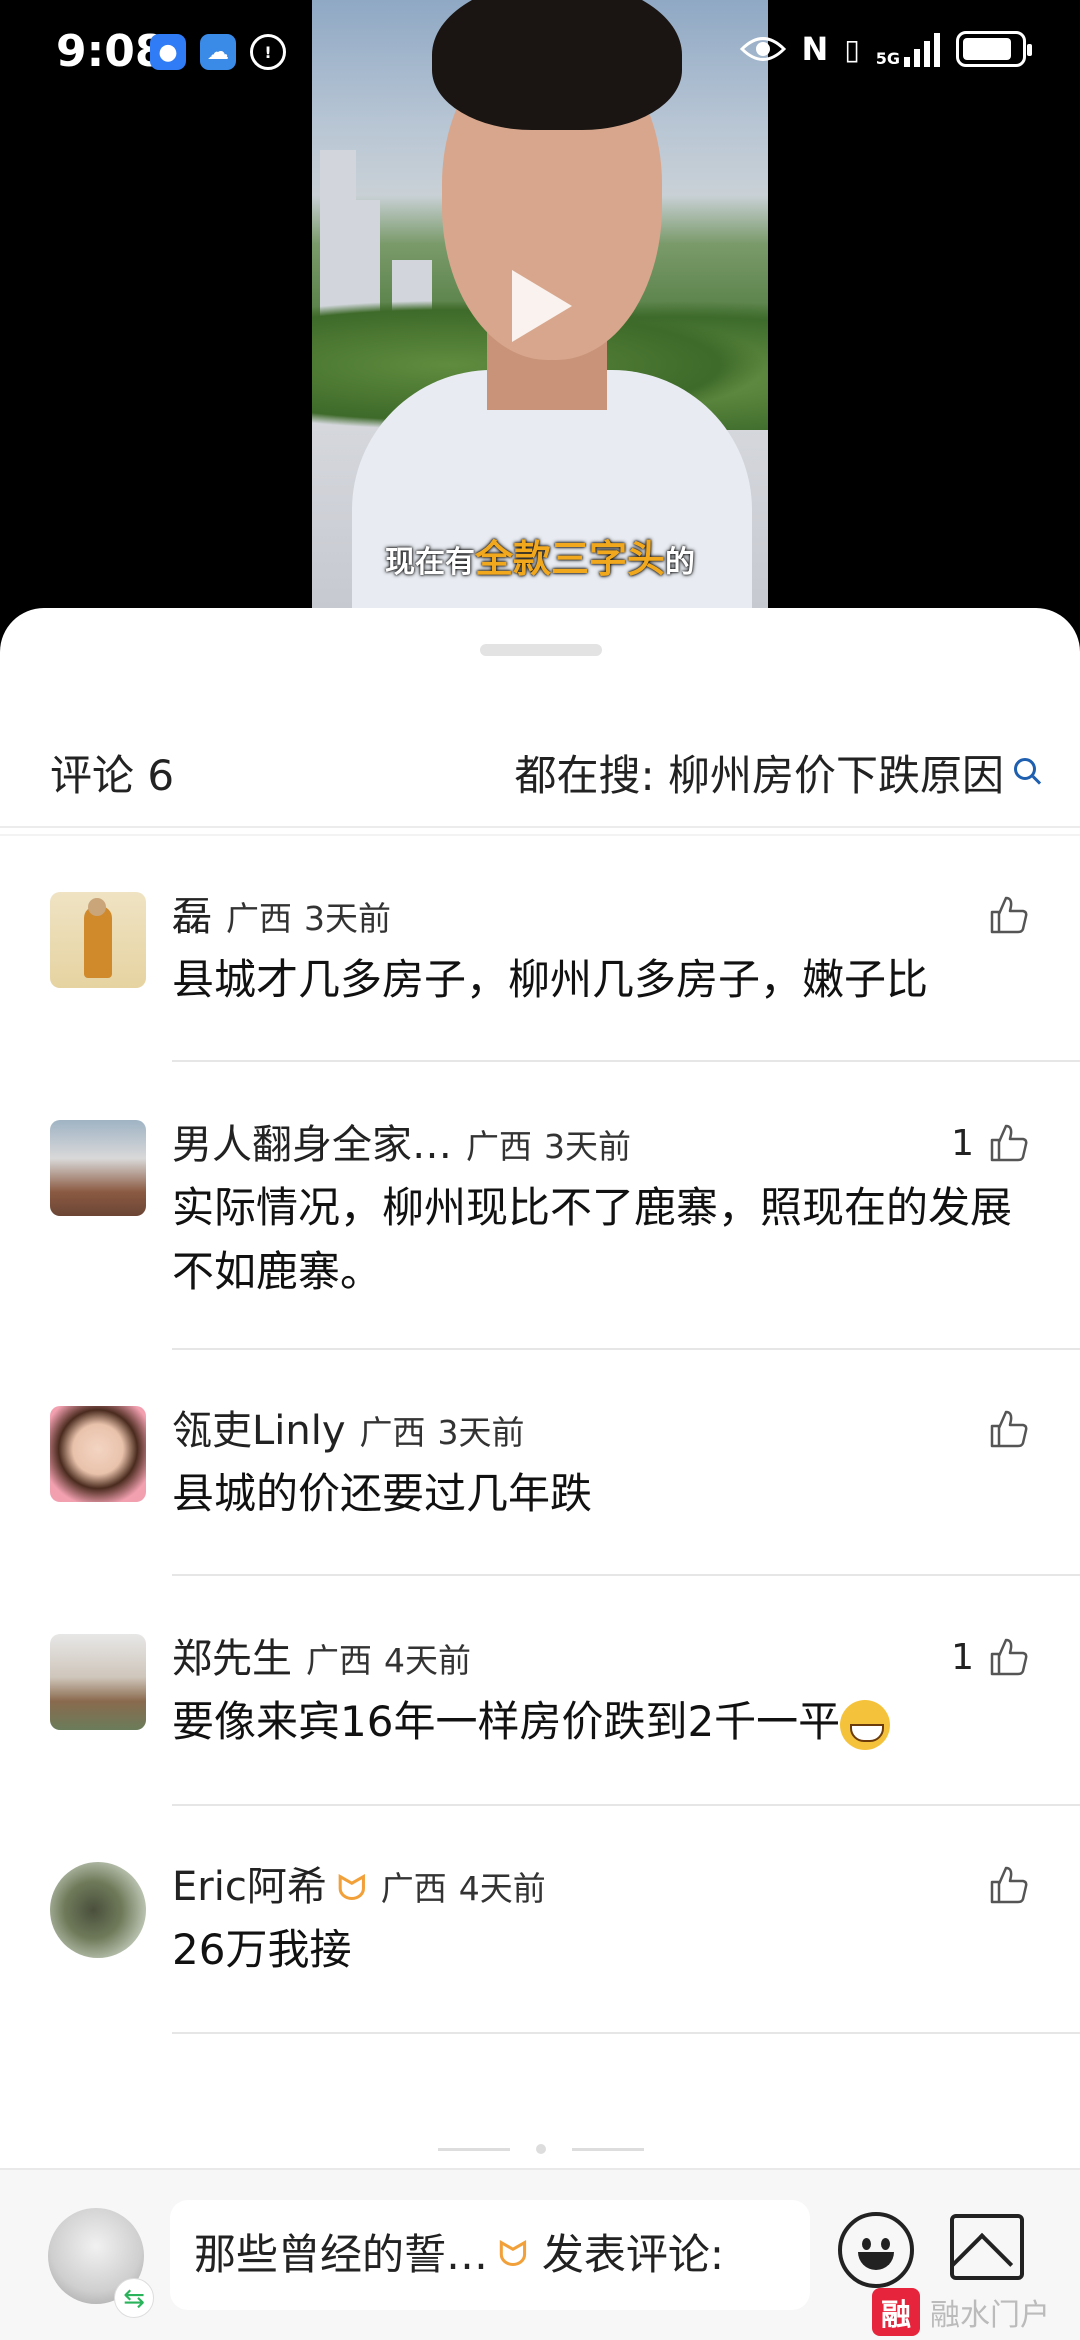 Image resolution: width=1080 pixels, height=2340 pixels. I want to click on grinning-emoji-icon, so click(865, 1724).